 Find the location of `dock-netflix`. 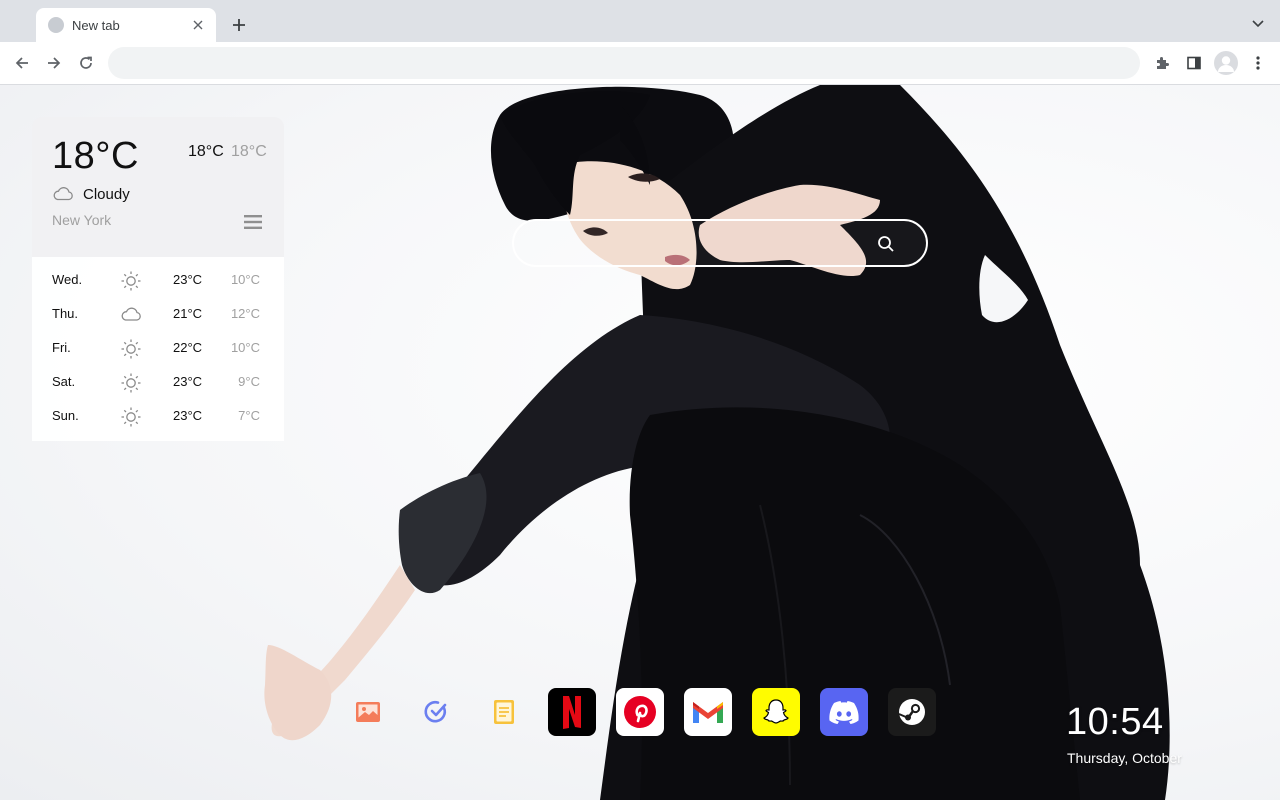

dock-netflix is located at coordinates (572, 712).